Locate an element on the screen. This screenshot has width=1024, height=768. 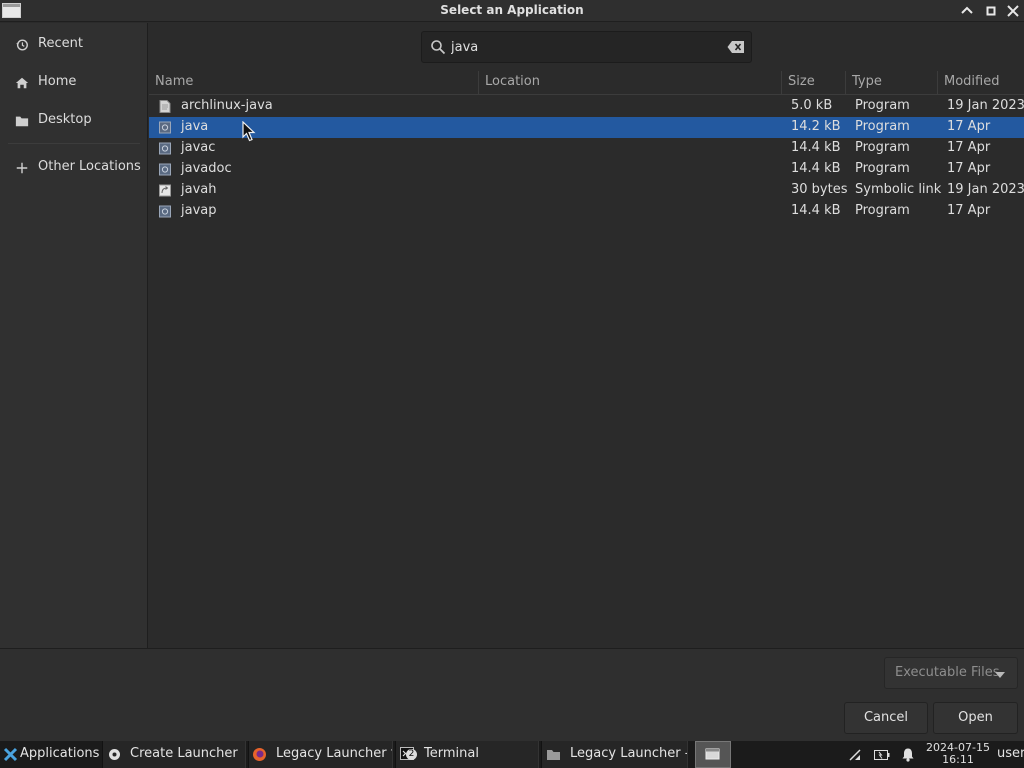
file-row-javah: javah 30 bytes Symbolic link 19 Jan 2023 is located at coordinates (586, 190).